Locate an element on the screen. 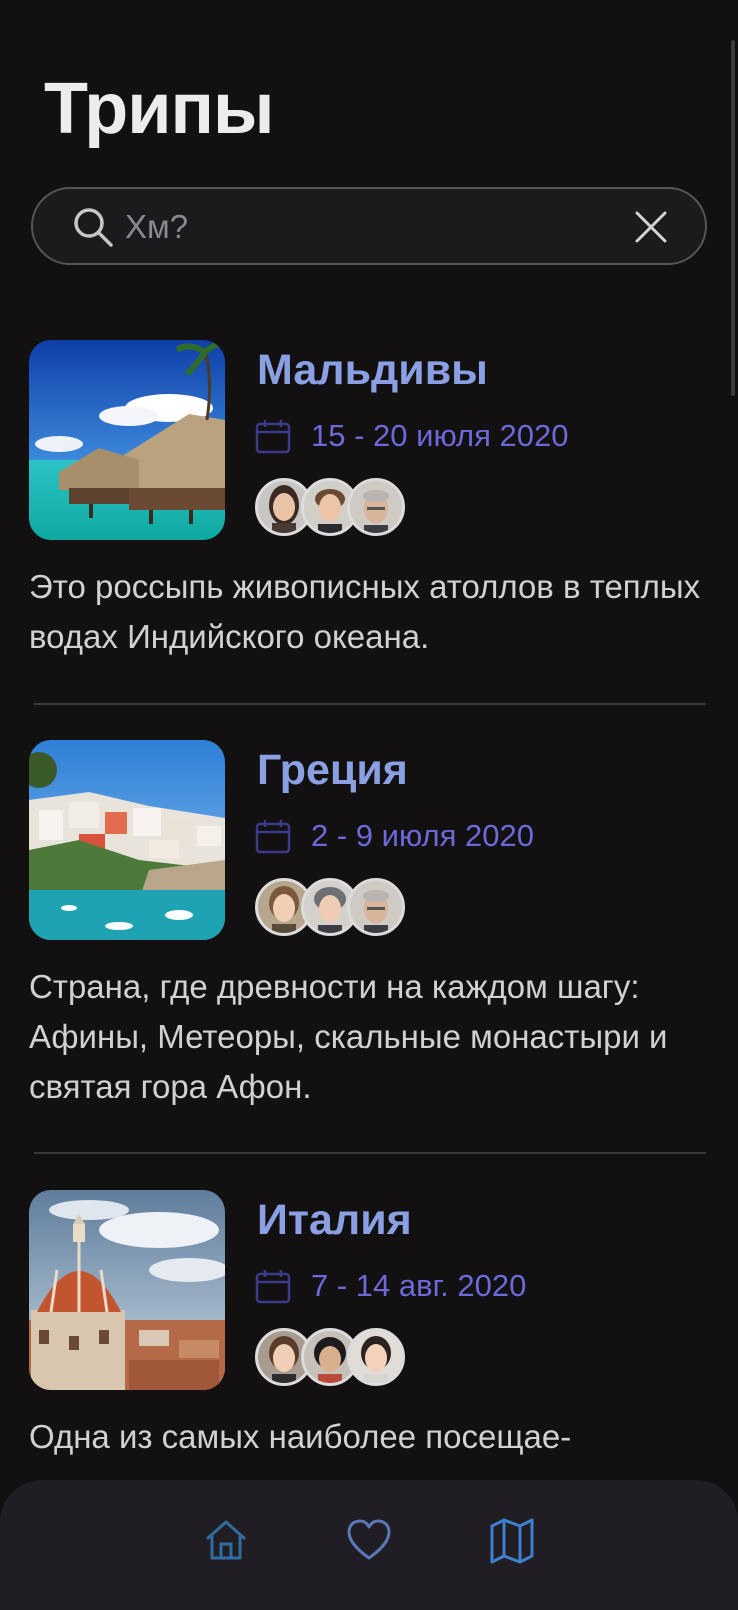  trip-name: Мальдивы is located at coordinates (372, 370).